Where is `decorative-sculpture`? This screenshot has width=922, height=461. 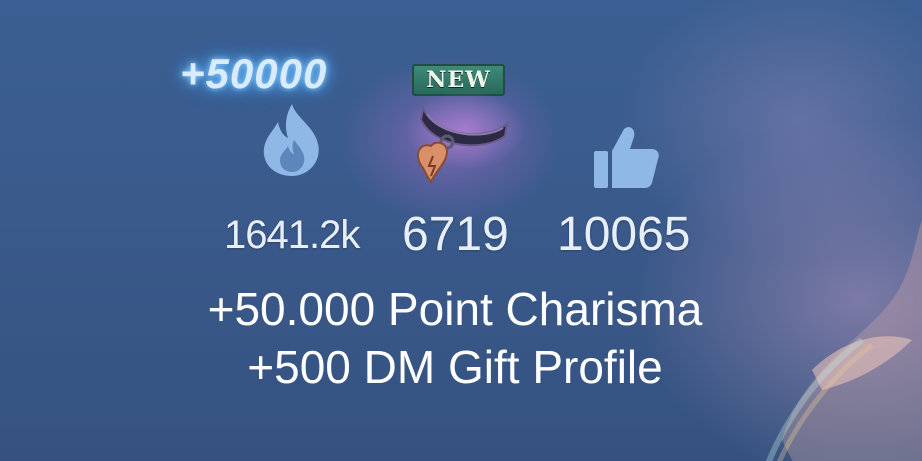 decorative-sculpture is located at coordinates (843, 340).